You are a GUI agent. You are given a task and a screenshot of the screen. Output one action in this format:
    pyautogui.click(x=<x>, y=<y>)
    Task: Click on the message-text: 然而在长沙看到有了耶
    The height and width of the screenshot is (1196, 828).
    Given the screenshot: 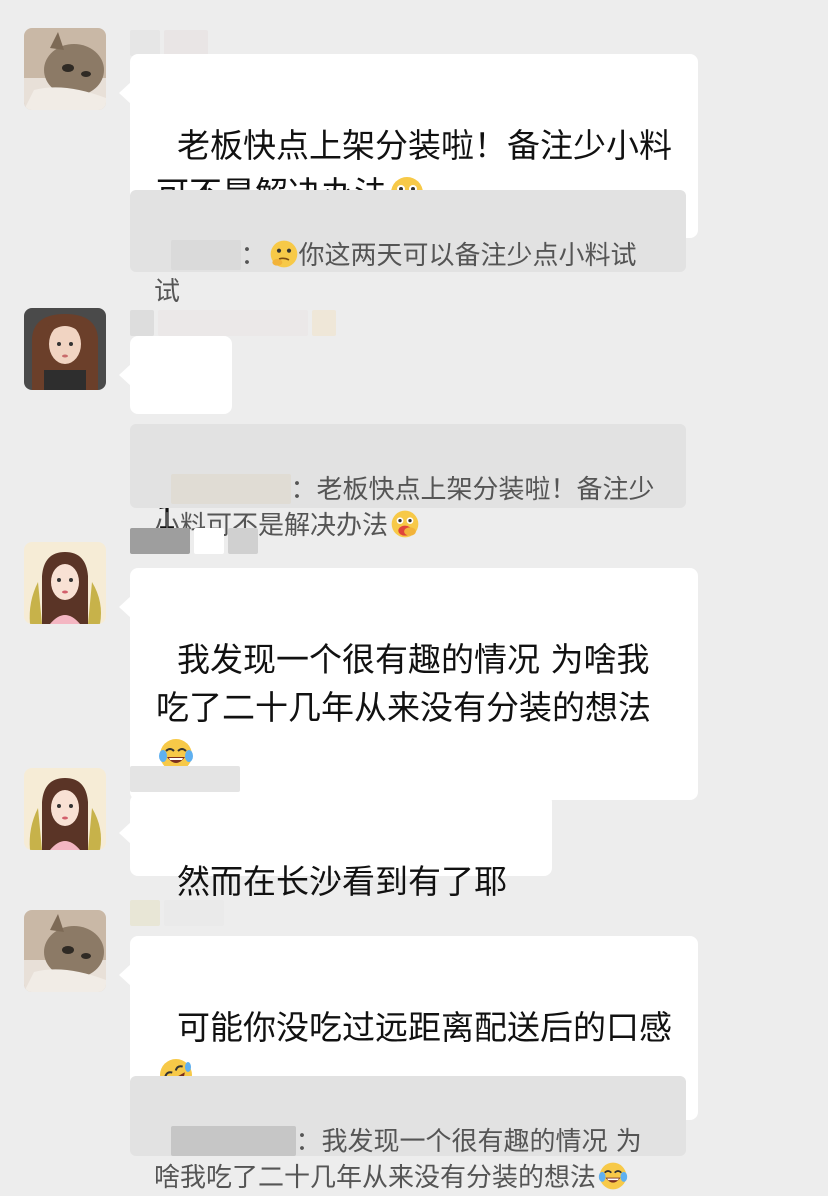 What is the action you would take?
    pyautogui.click(x=341, y=881)
    